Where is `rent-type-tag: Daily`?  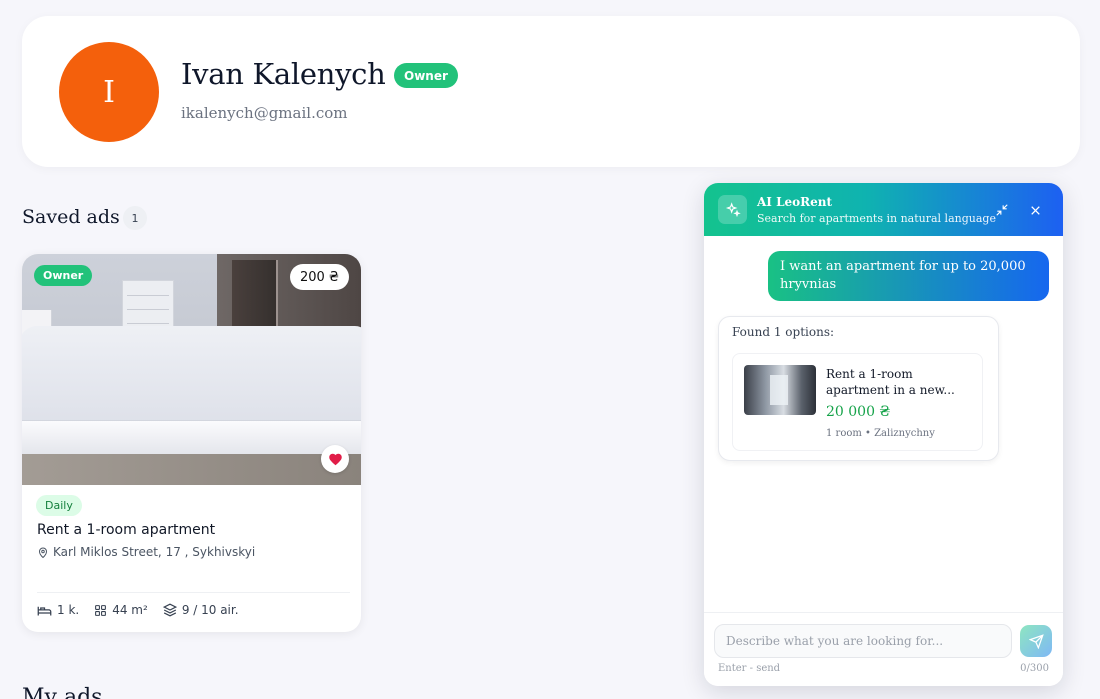 rent-type-tag: Daily is located at coordinates (59, 505).